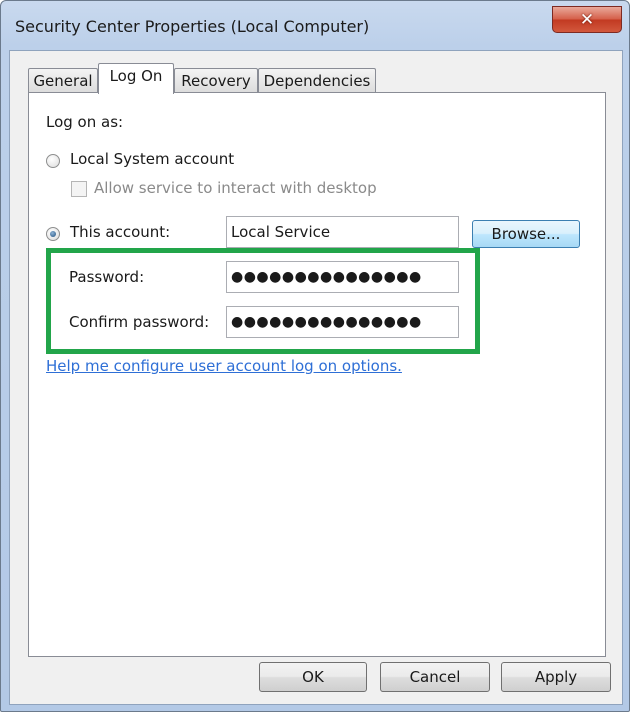 The height and width of the screenshot is (714, 632). I want to click on tab-recovery: Recovery, so click(216, 80).